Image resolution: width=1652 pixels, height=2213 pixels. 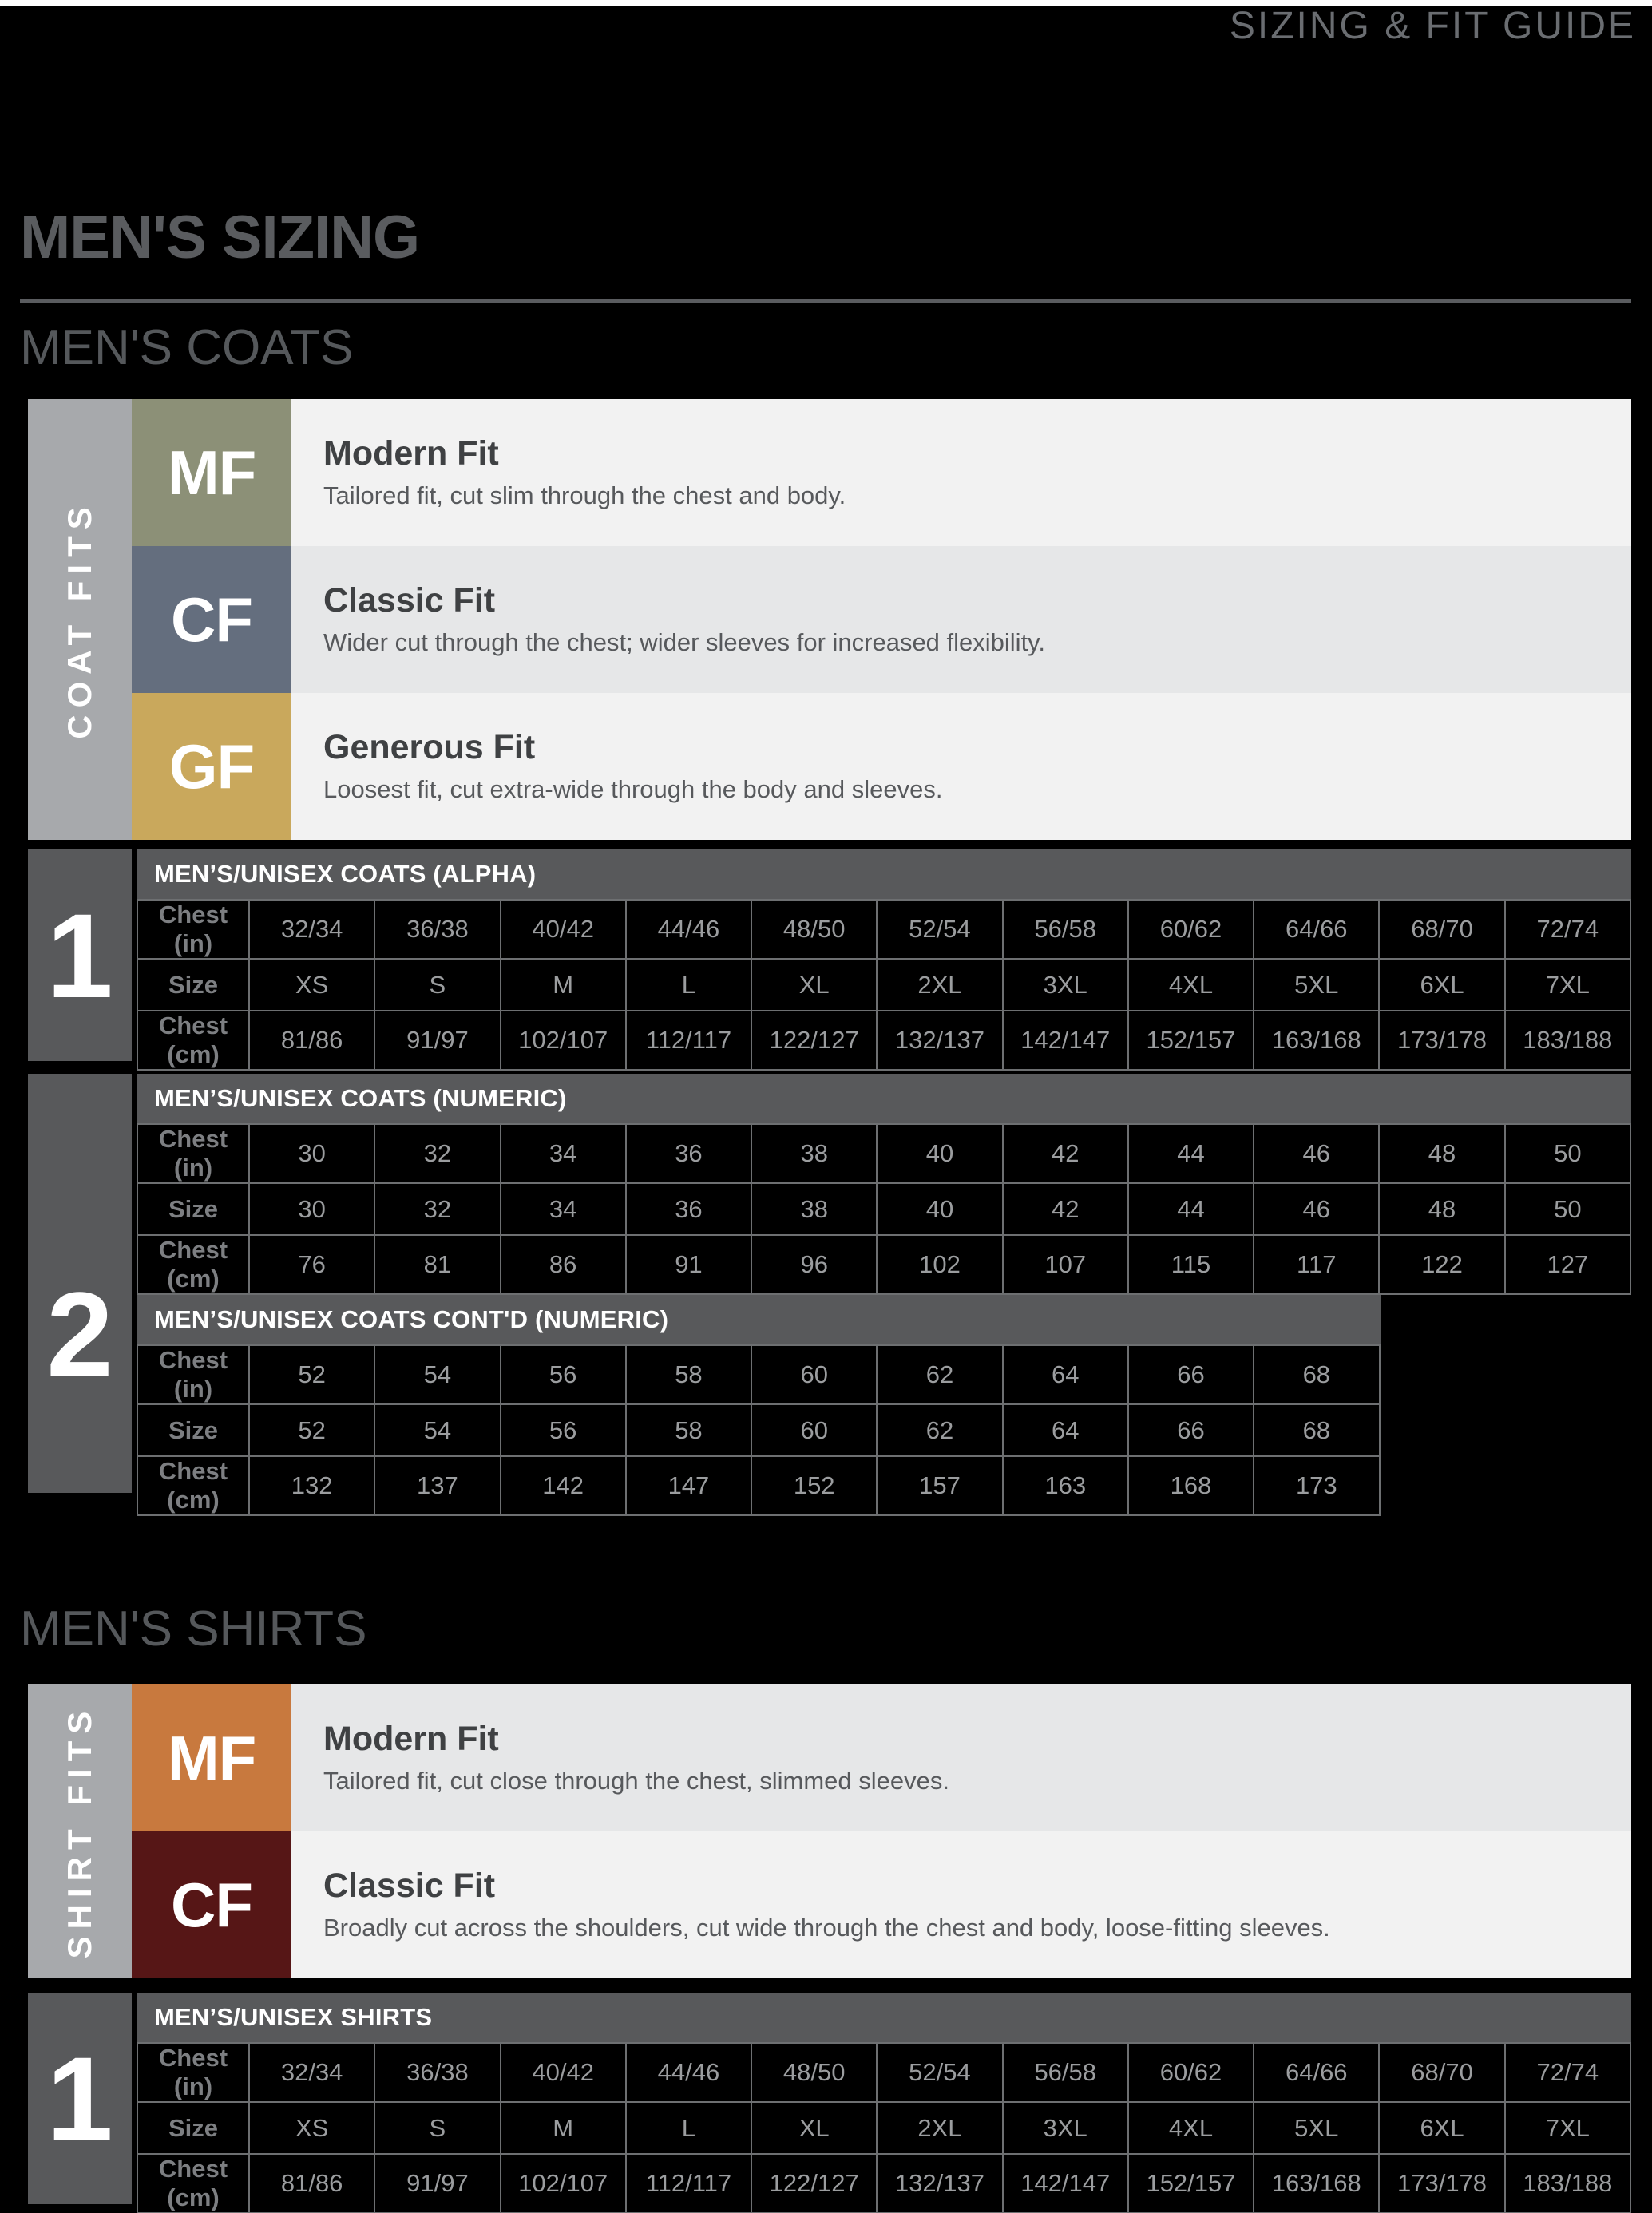 What do you see at coordinates (1191, 1375) in the screenshot?
I see `table-cell: 66` at bounding box center [1191, 1375].